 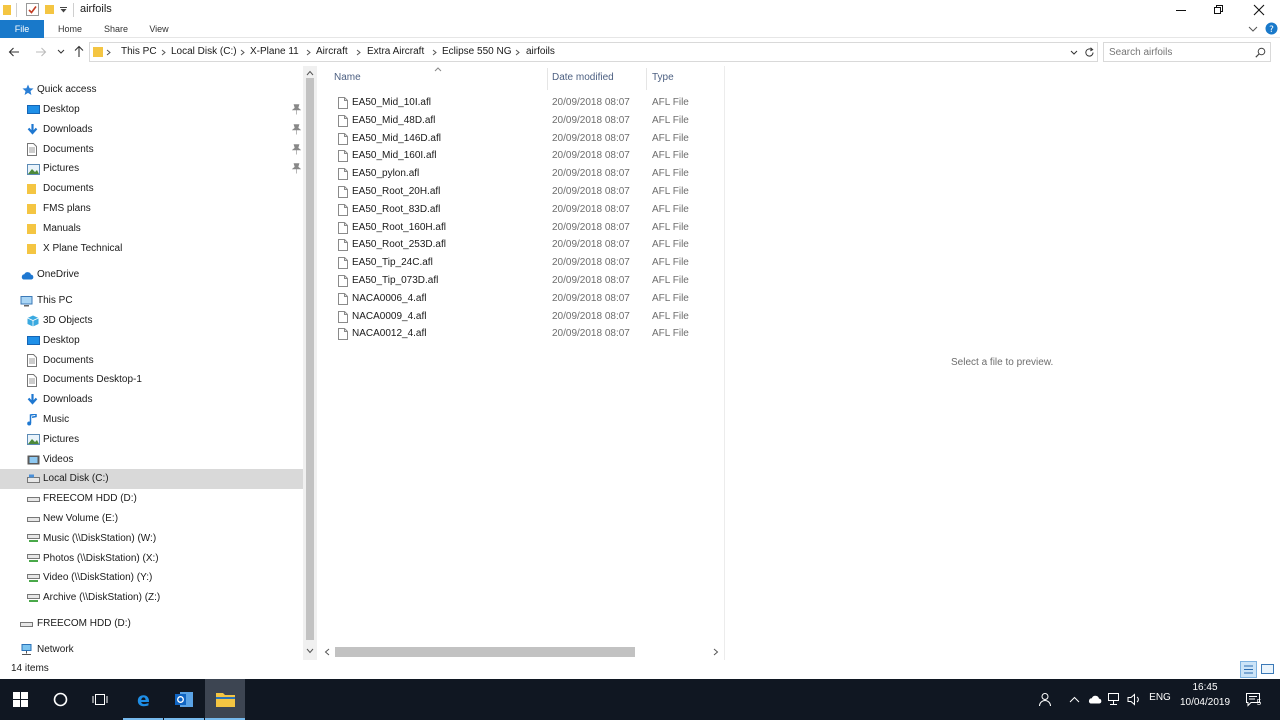 What do you see at coordinates (395, 51) in the screenshot?
I see `breadcrumb-extra-aircraft: Extra Aircraft` at bounding box center [395, 51].